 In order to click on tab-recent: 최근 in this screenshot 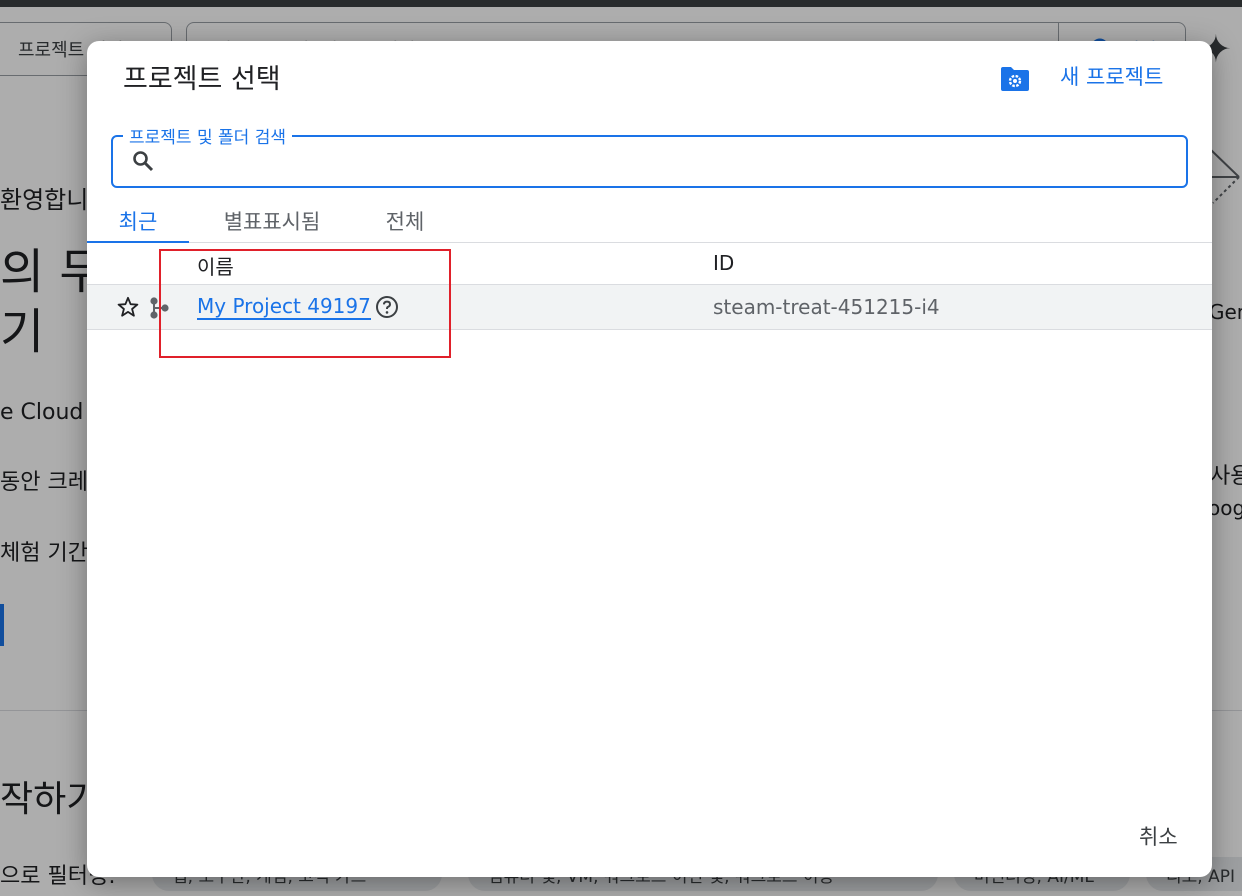, I will do `click(138, 221)`.